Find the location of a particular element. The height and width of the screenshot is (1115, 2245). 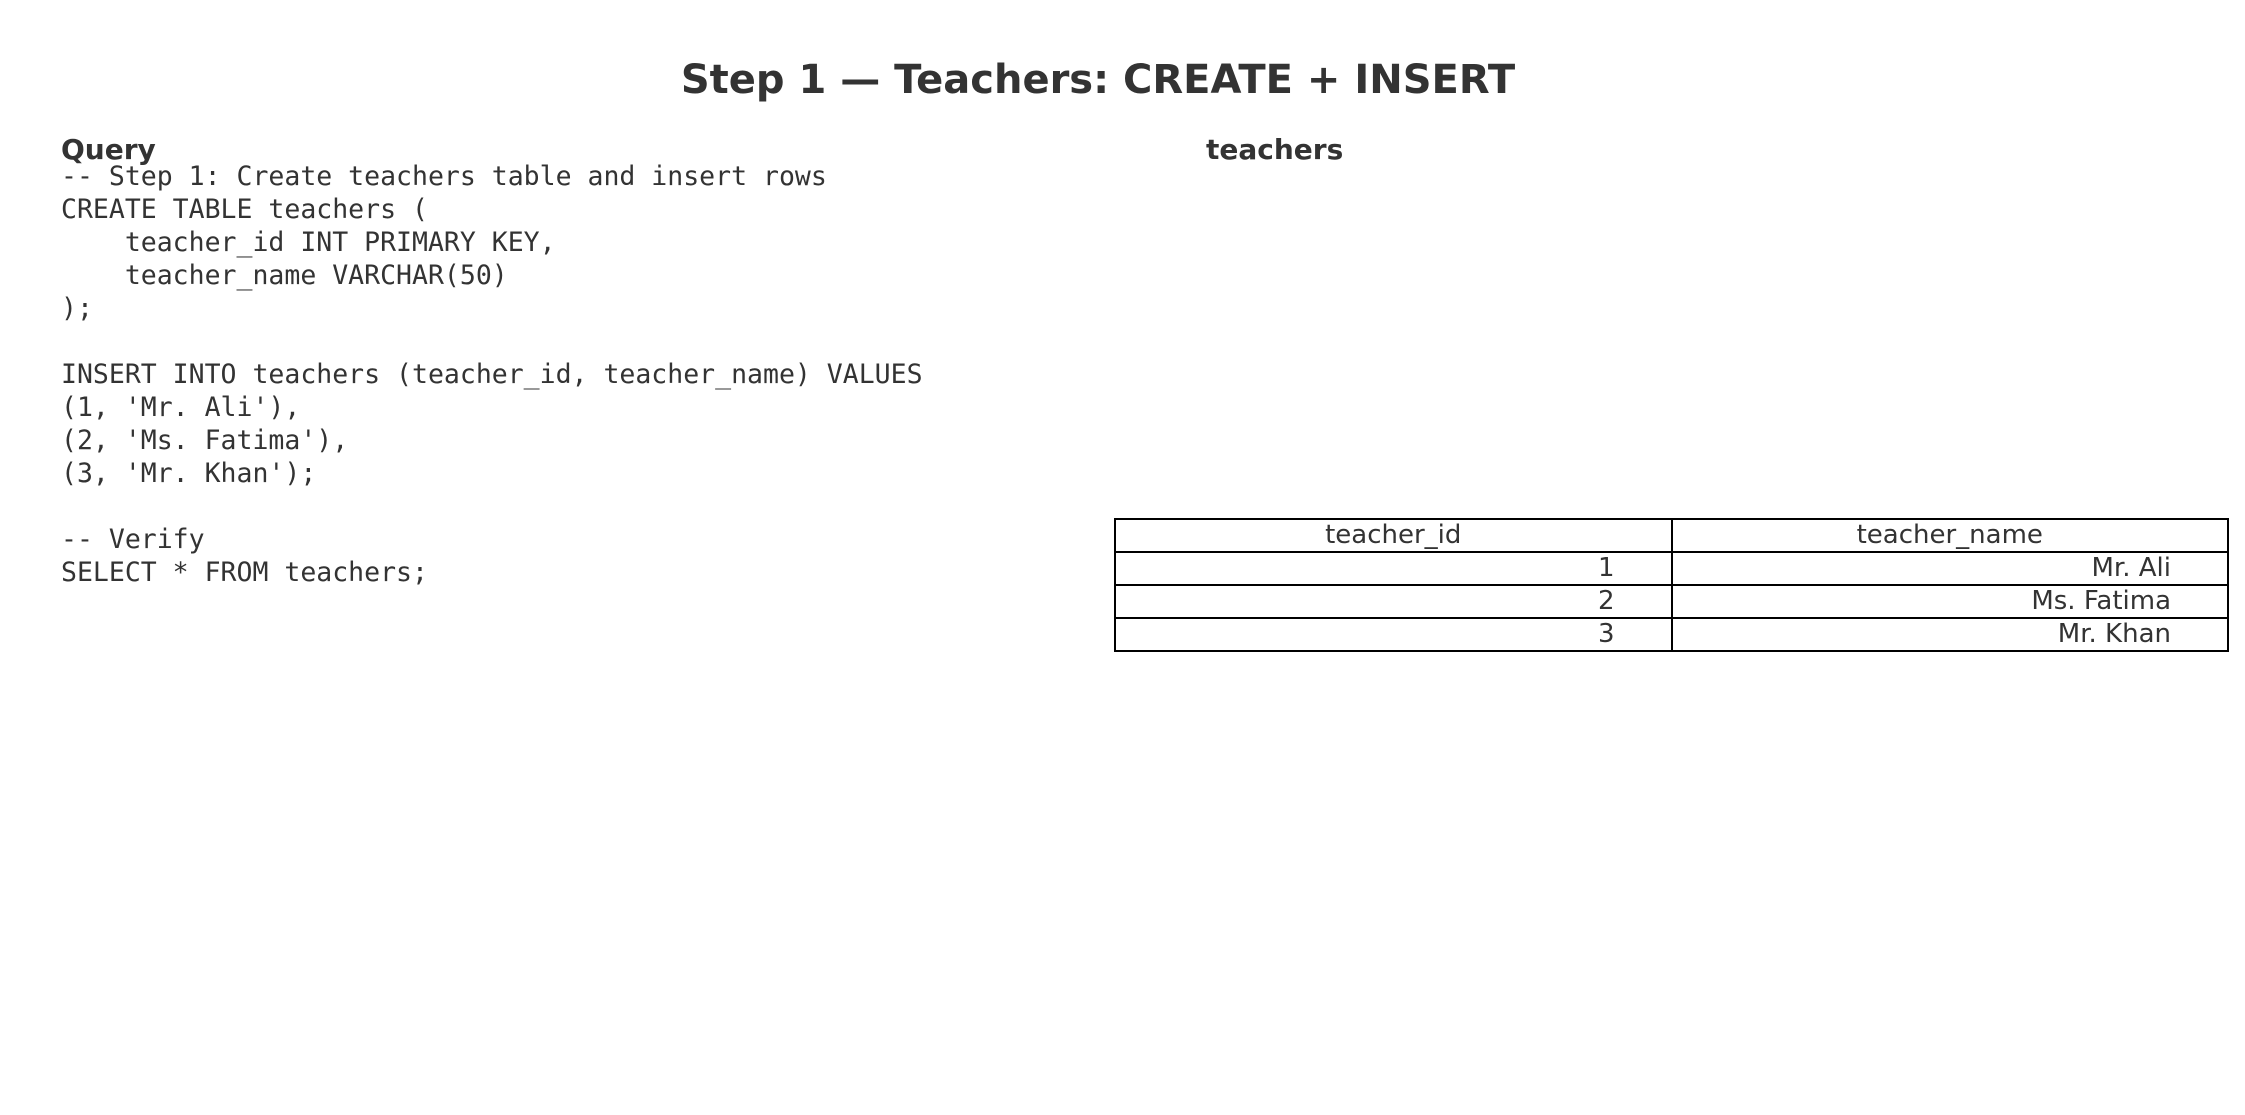

cell-teacher-name: Ms. Fatima is located at coordinates (1949, 601).